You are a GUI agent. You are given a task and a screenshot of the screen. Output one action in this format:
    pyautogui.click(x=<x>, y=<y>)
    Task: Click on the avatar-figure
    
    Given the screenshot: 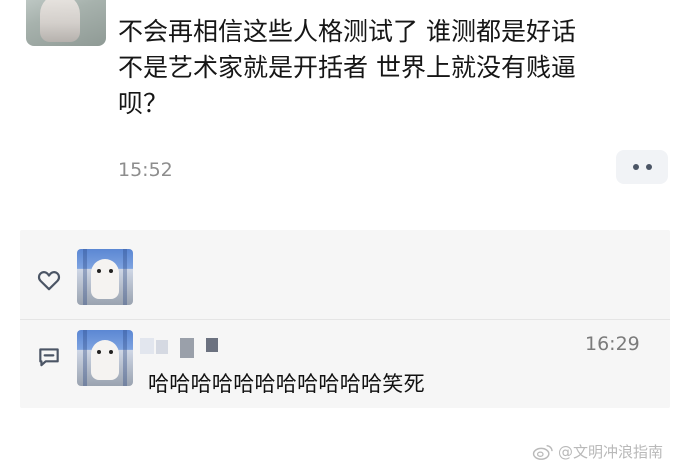 What is the action you would take?
    pyautogui.click(x=60, y=21)
    